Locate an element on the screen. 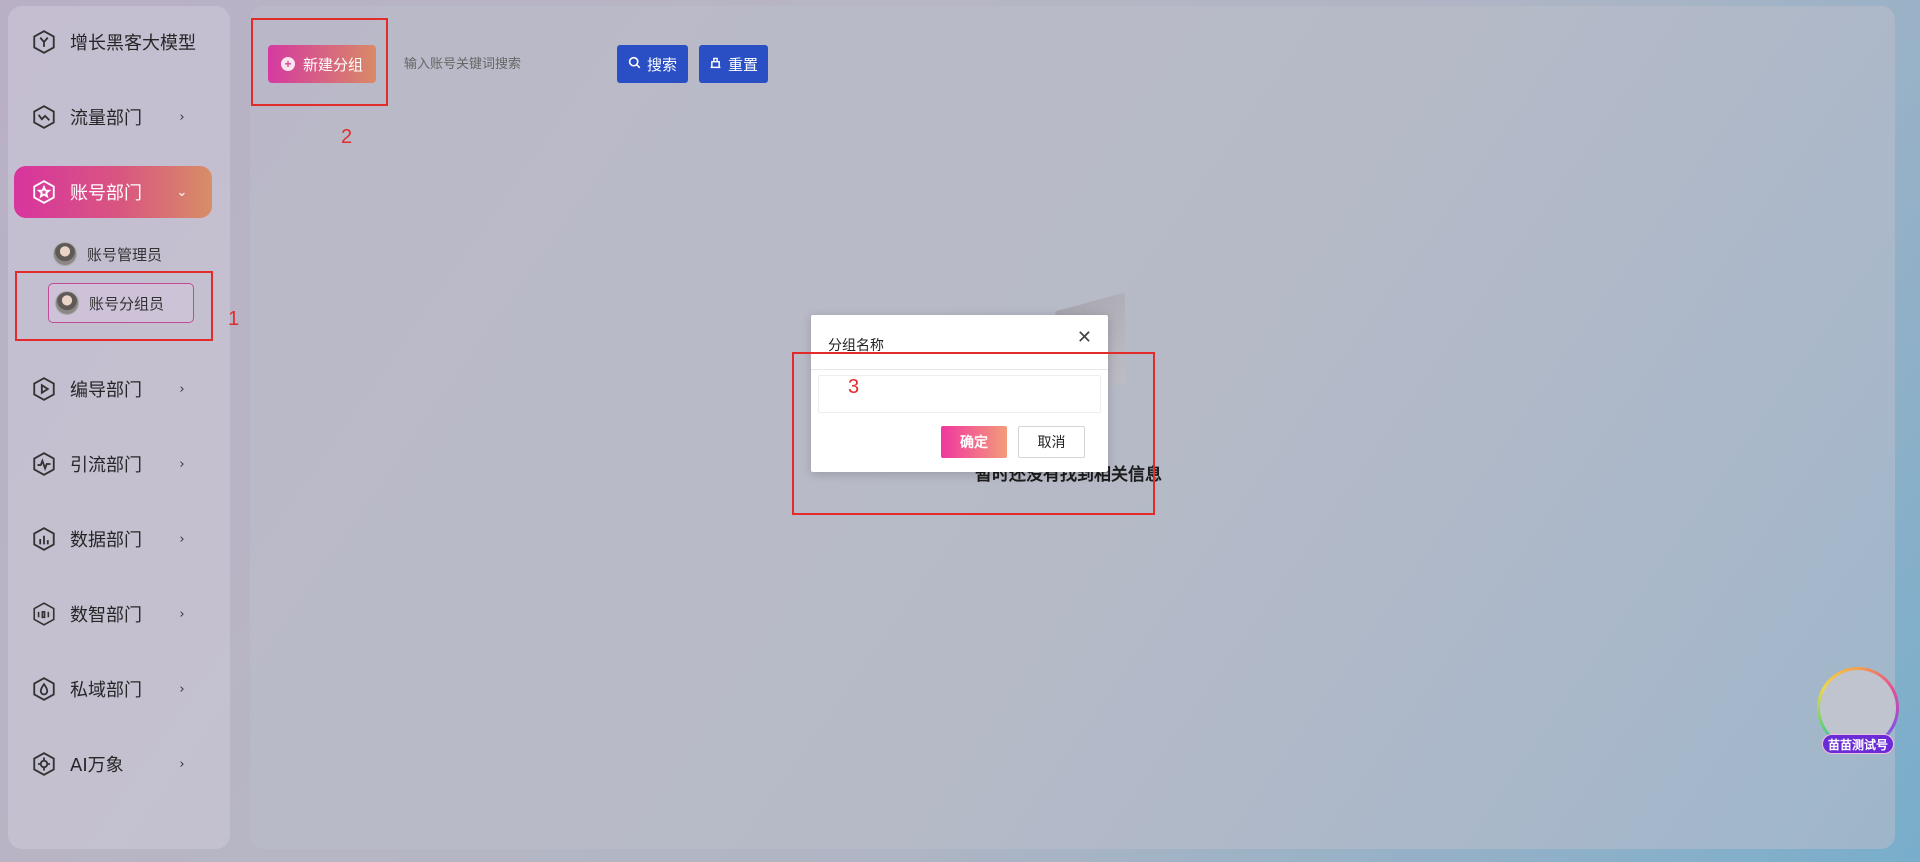 The width and height of the screenshot is (1920, 862). sidebar-brand: 增长黑客大模型 is located at coordinates (113, 42).